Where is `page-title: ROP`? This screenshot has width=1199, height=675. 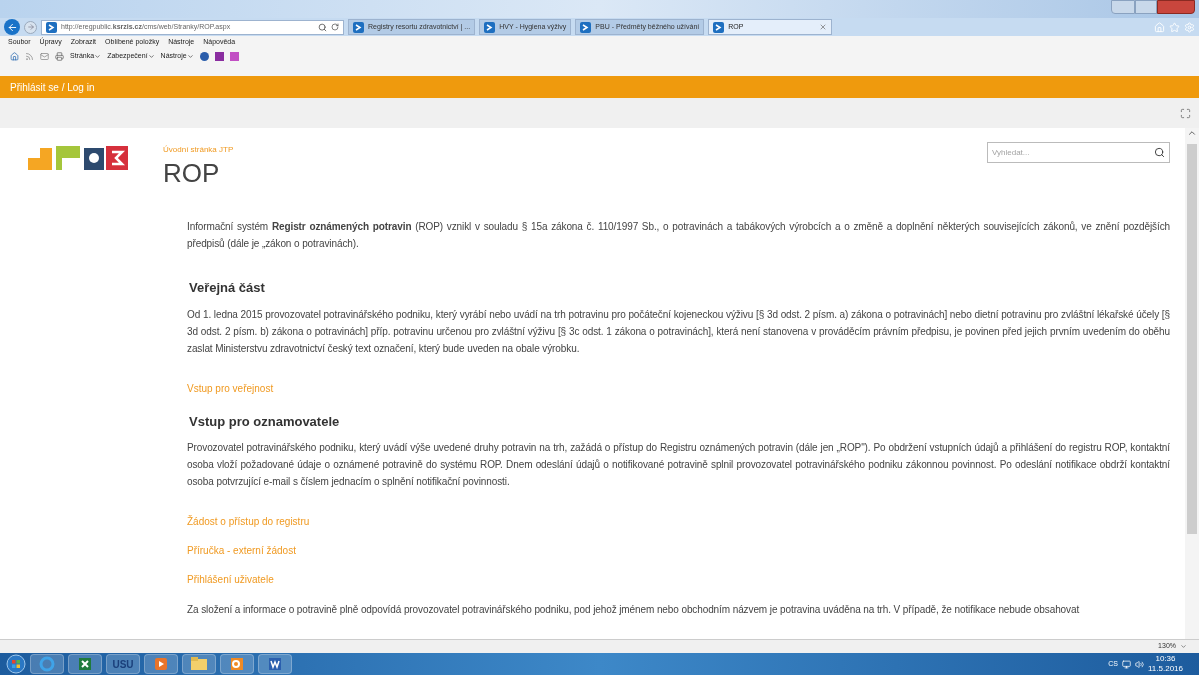 page-title: ROP is located at coordinates (192, 173).